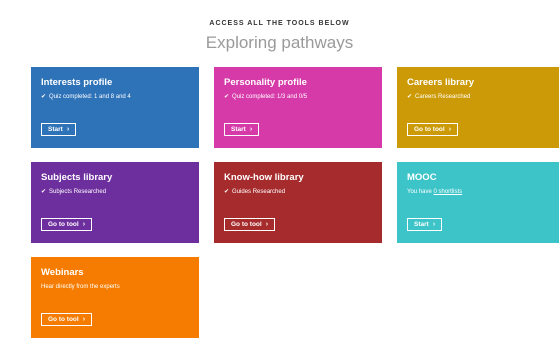  Describe the element at coordinates (265, 82) in the screenshot. I see `card-title: Personality profile` at that location.